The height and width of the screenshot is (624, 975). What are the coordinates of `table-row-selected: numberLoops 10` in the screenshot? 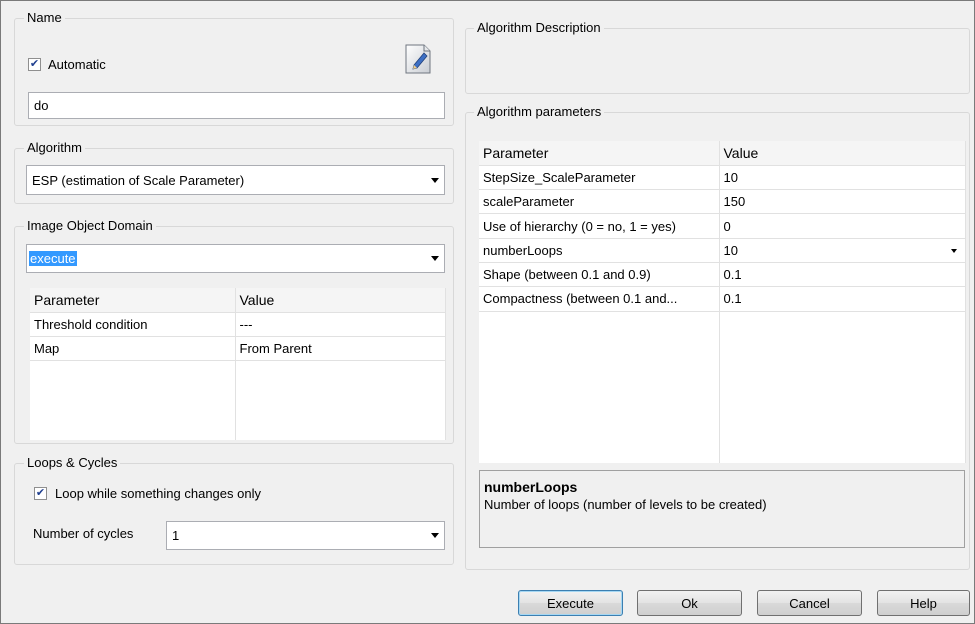 It's located at (722, 250).